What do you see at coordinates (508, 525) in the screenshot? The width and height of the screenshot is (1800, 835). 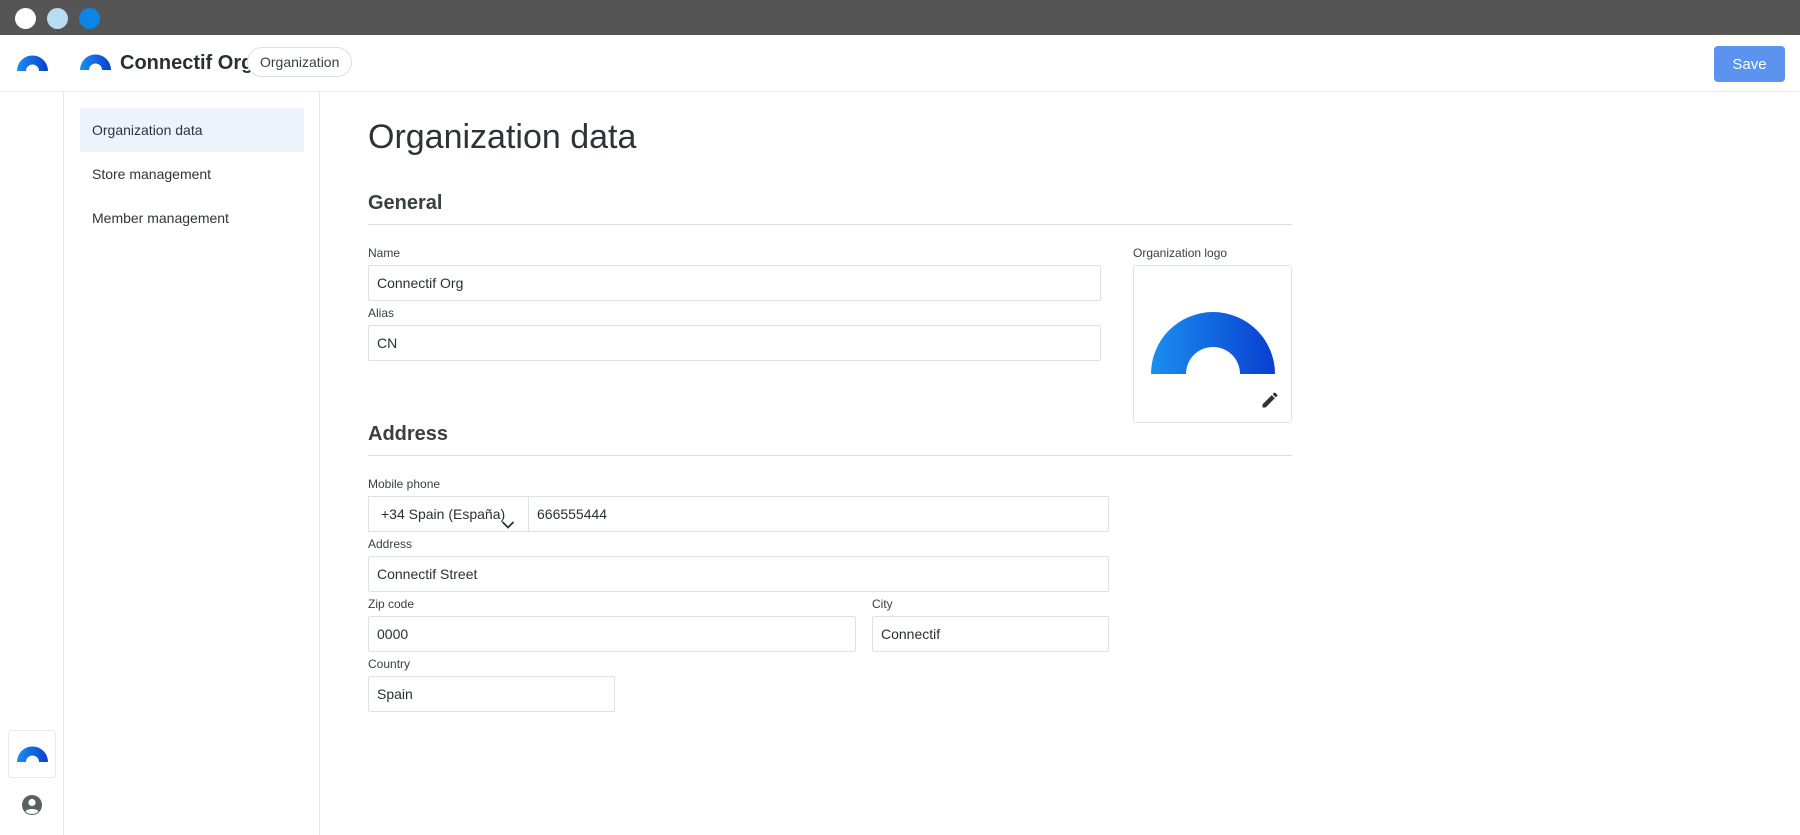 I see `chevron-down-icon` at bounding box center [508, 525].